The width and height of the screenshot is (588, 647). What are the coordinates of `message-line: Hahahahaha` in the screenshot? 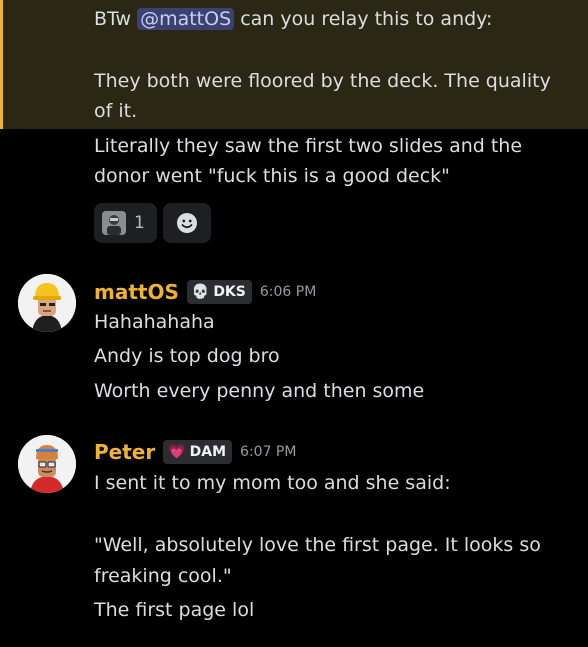 It's located at (154, 322).